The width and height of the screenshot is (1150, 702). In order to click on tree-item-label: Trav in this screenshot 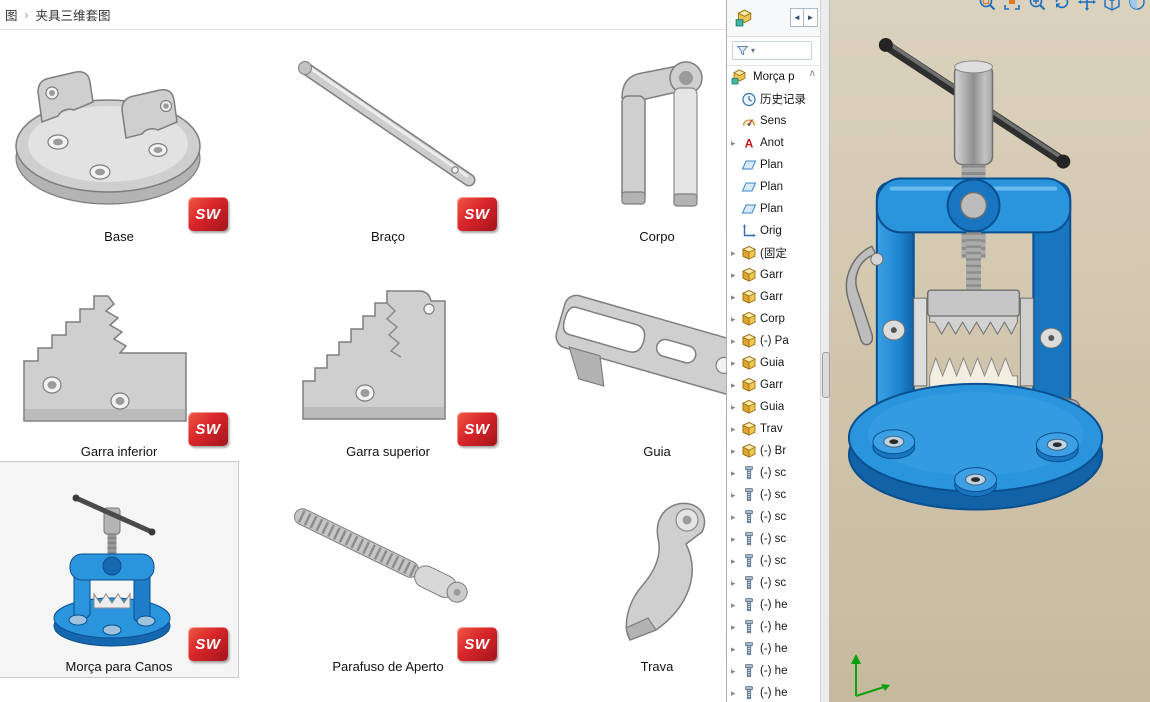, I will do `click(771, 429)`.